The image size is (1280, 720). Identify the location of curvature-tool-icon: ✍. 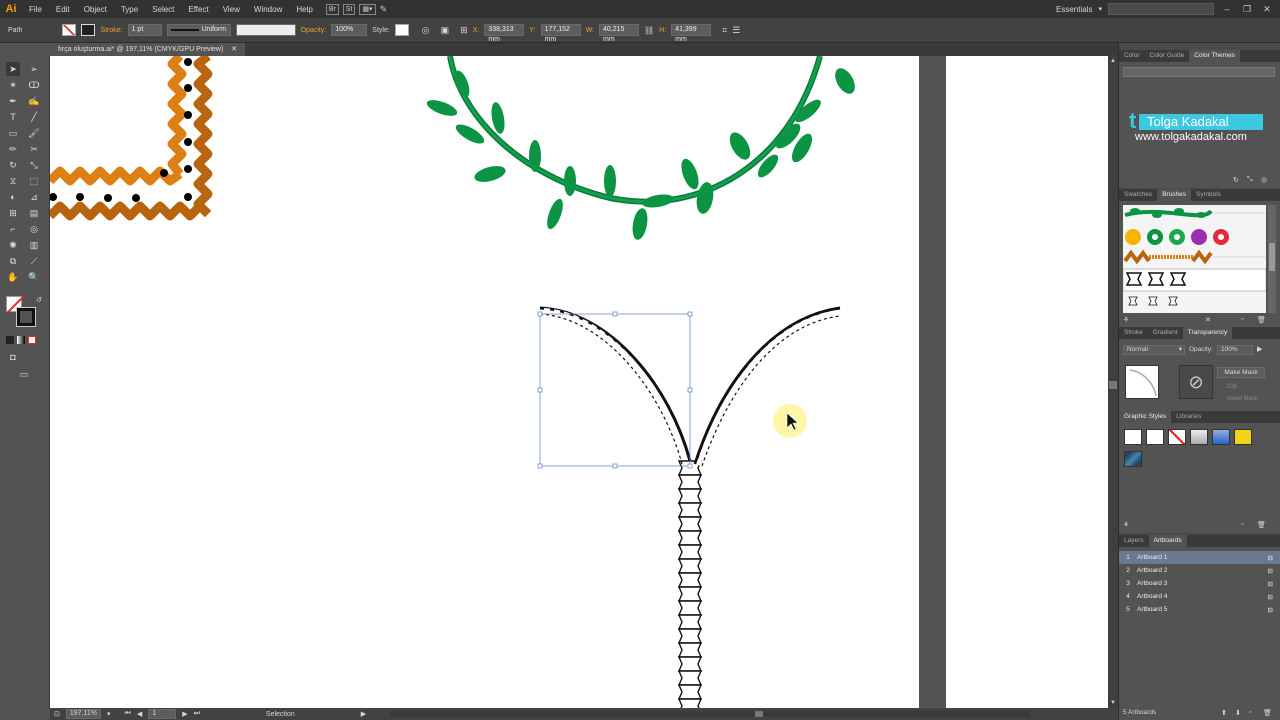
(34, 101).